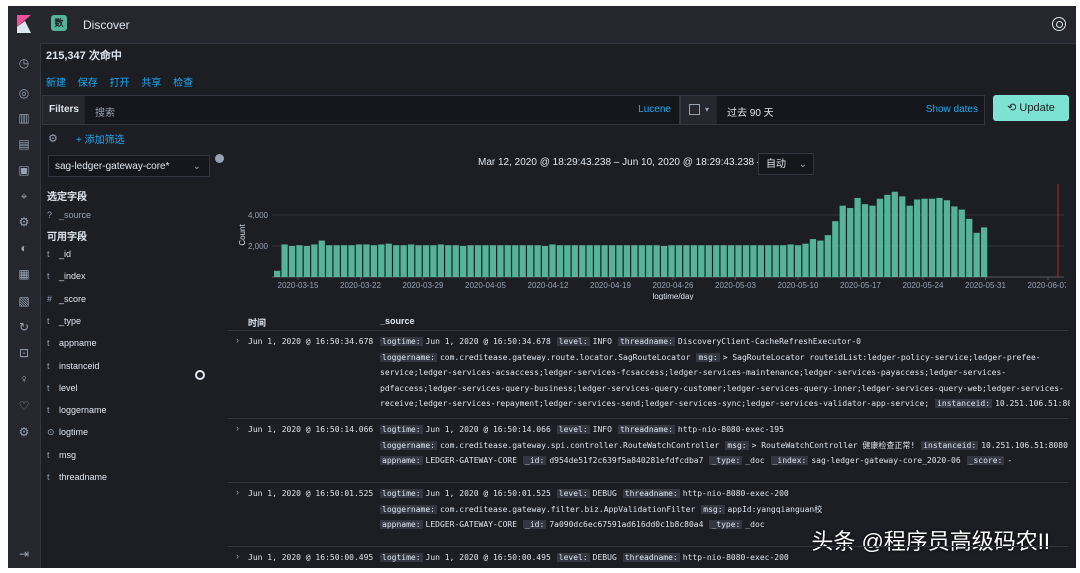  I want to click on field-value: Jun 1, 2020 @ 16:50:01.525, so click(488, 493).